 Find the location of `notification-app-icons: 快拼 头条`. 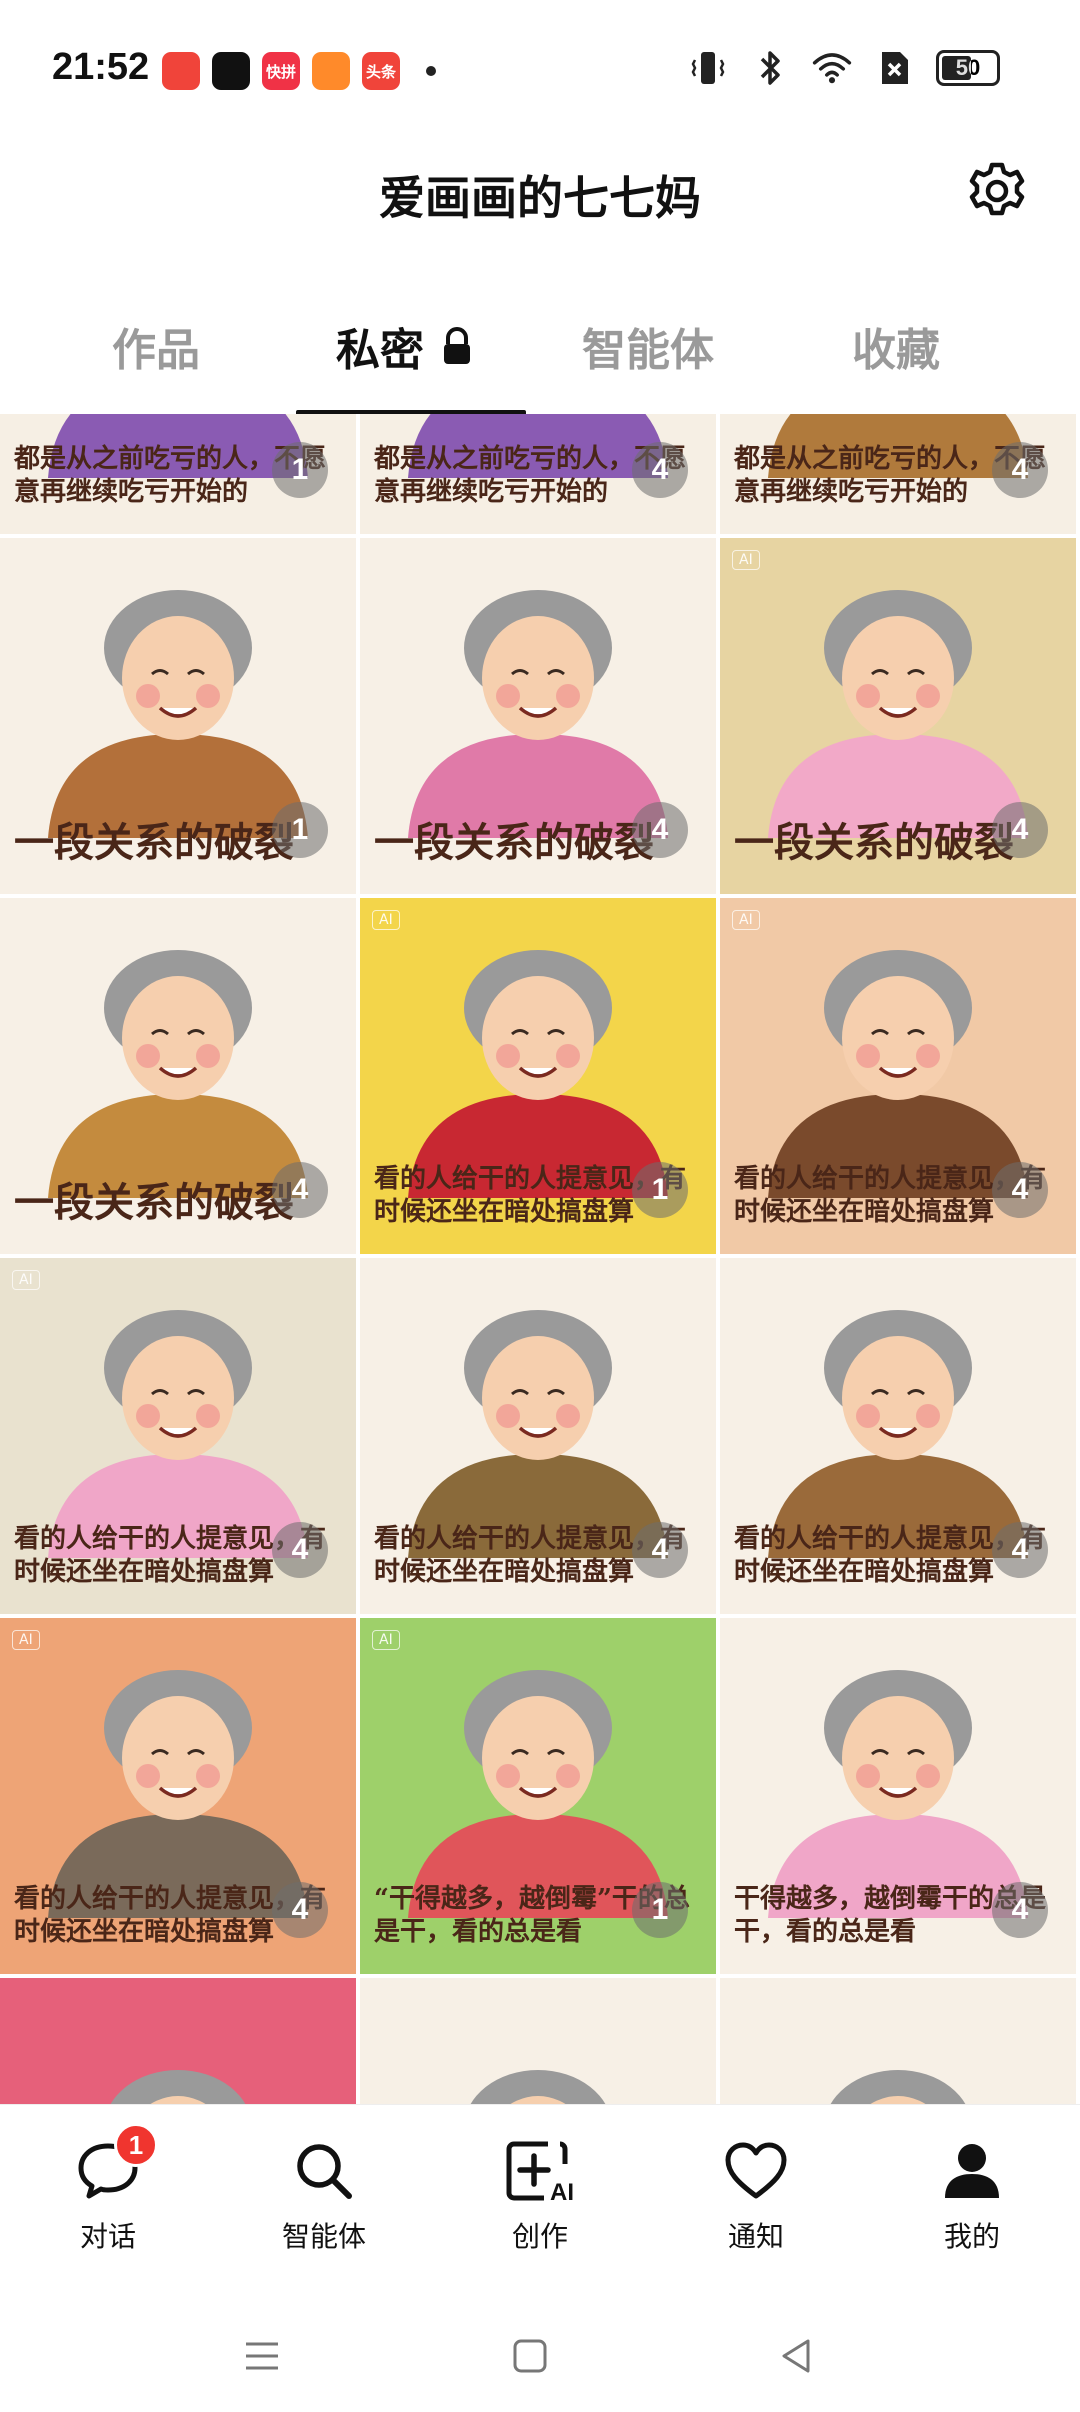

notification-app-icons: 快拼 头条 is located at coordinates (299, 71).